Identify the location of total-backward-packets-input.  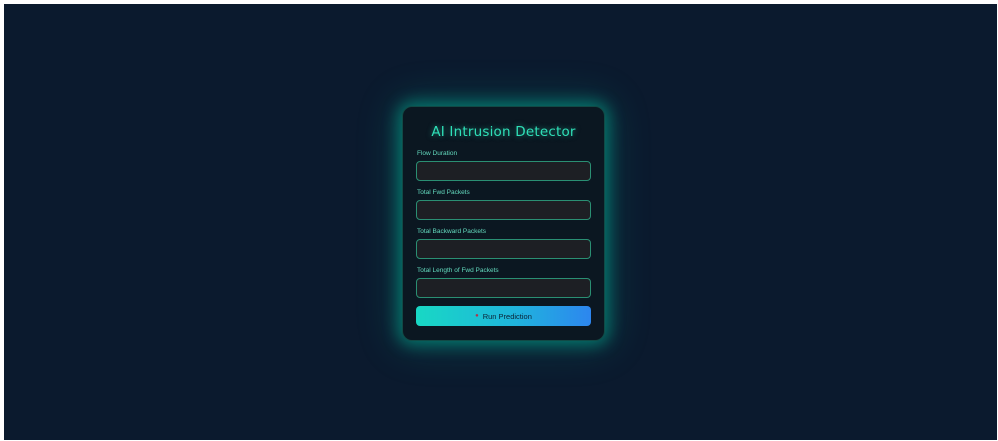
(503, 249).